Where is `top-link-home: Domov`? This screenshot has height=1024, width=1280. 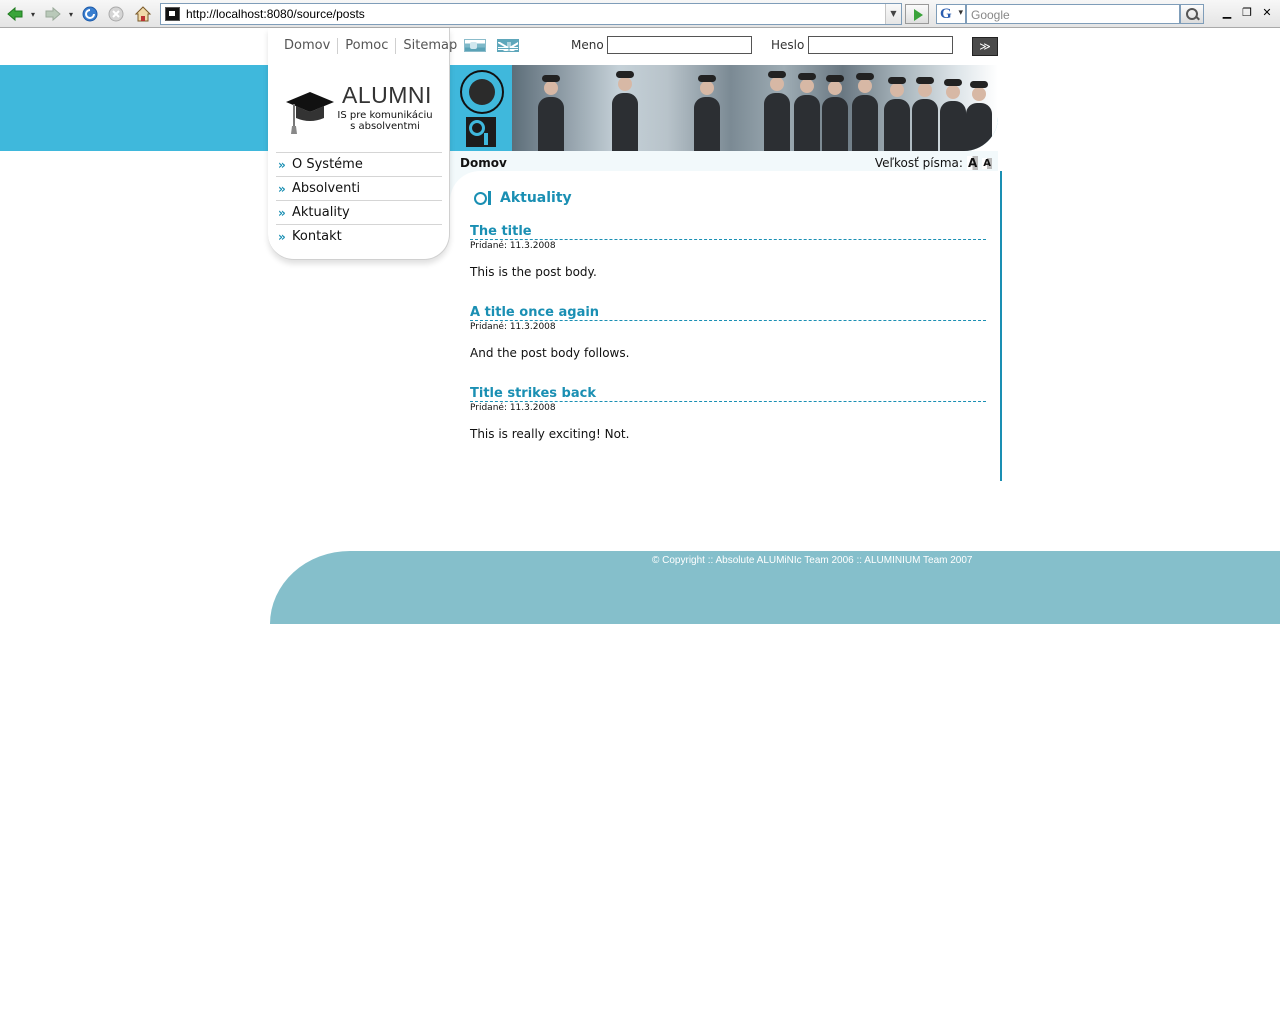
top-link-home: Domov is located at coordinates (303, 46).